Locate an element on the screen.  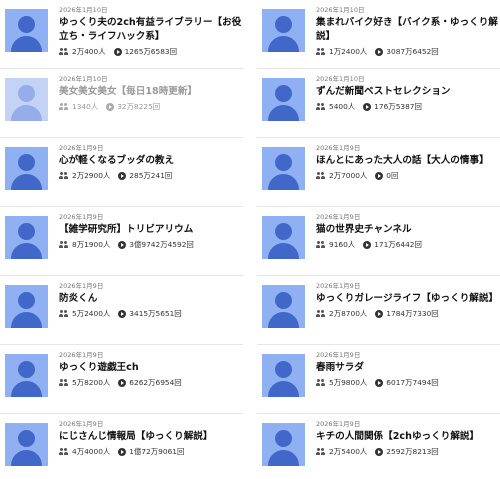
view-count-value: 3087万6452回 is located at coordinates (412, 51).